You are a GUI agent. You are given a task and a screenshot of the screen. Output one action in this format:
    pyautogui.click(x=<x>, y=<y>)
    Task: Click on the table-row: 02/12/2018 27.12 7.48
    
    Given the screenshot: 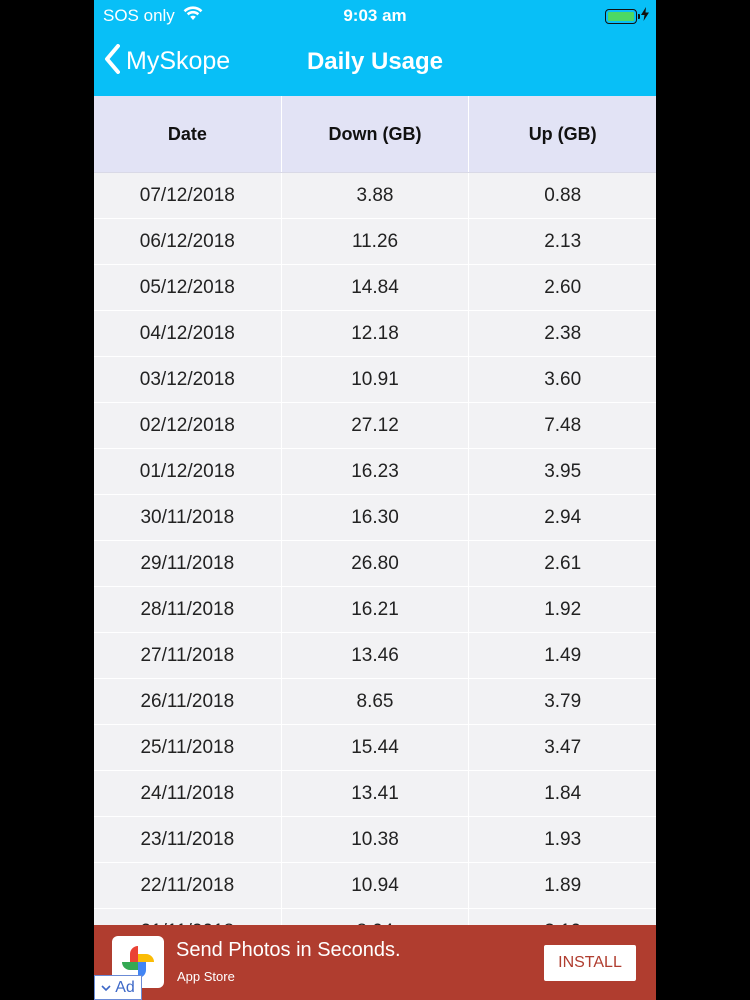 What is the action you would take?
    pyautogui.click(x=375, y=426)
    